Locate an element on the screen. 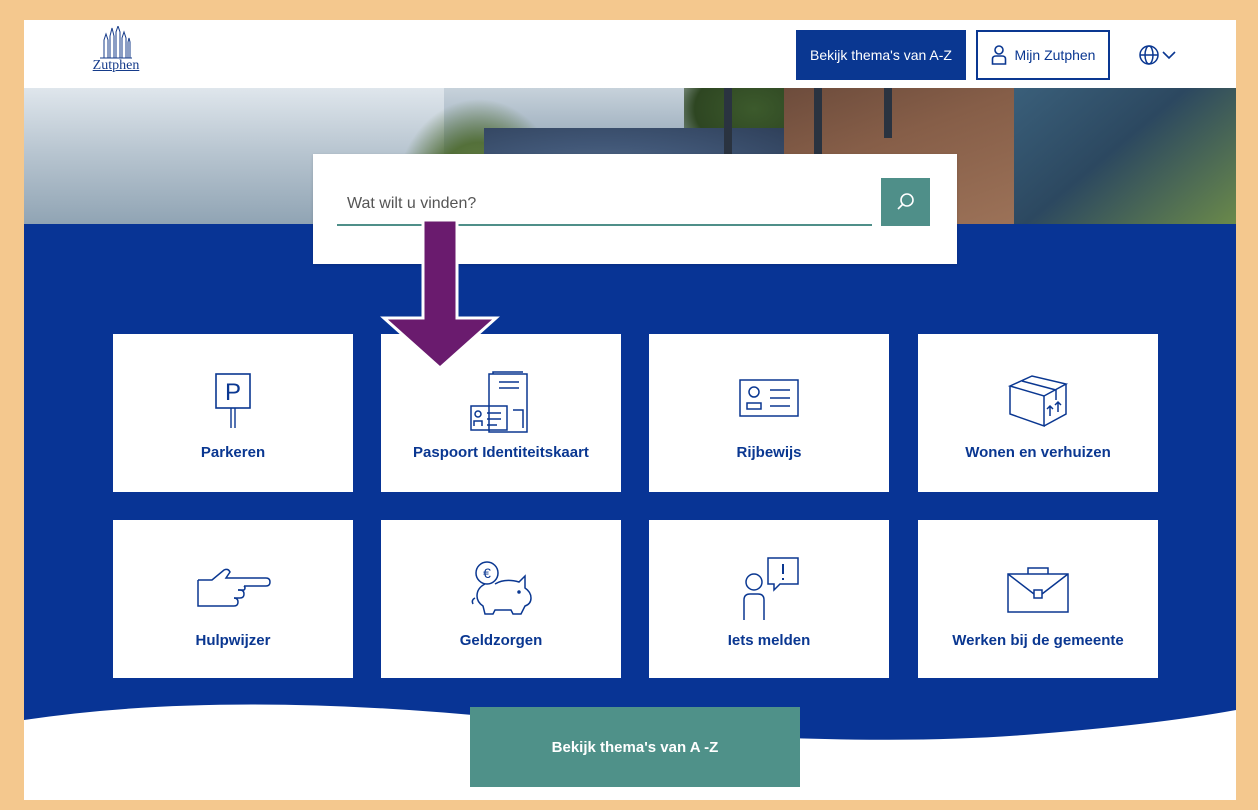 The height and width of the screenshot is (810, 1258). zutphen-logo: Zutphen is located at coordinates (116, 52).